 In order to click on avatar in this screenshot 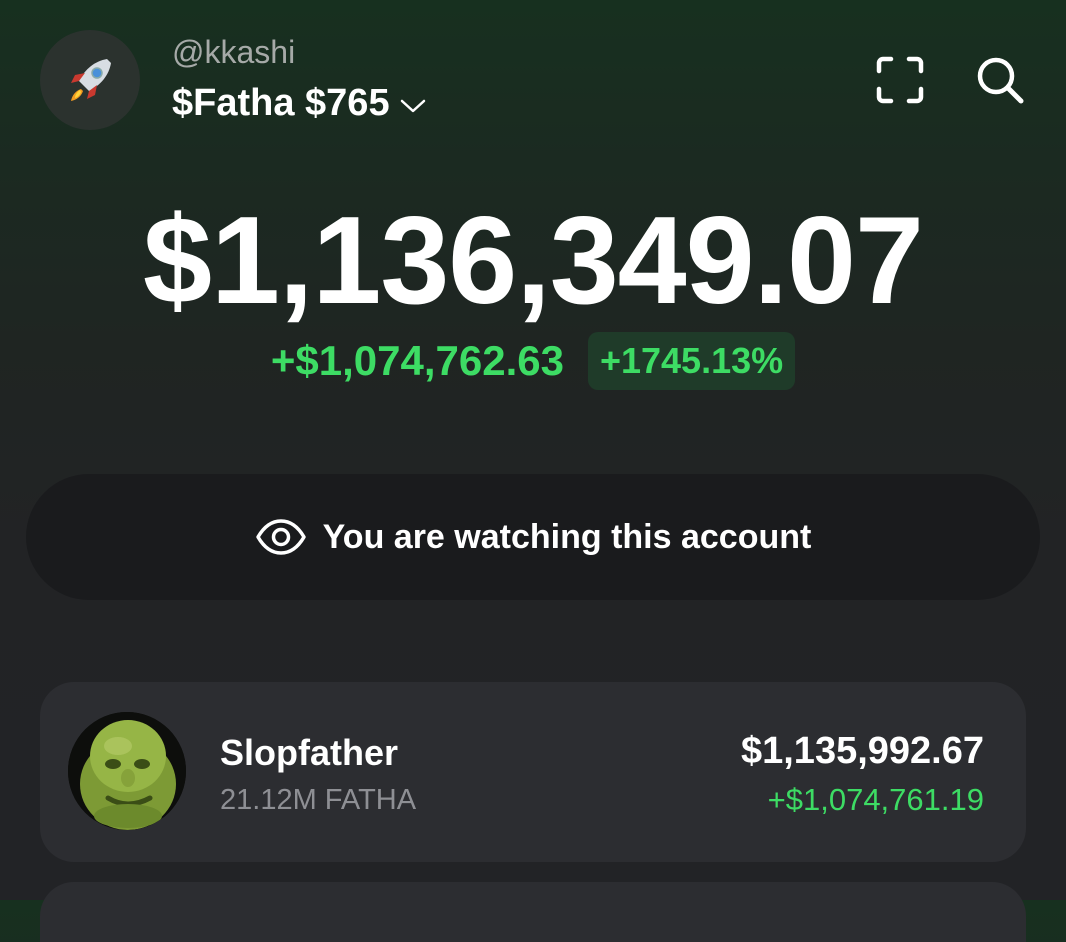, I will do `click(90, 80)`.